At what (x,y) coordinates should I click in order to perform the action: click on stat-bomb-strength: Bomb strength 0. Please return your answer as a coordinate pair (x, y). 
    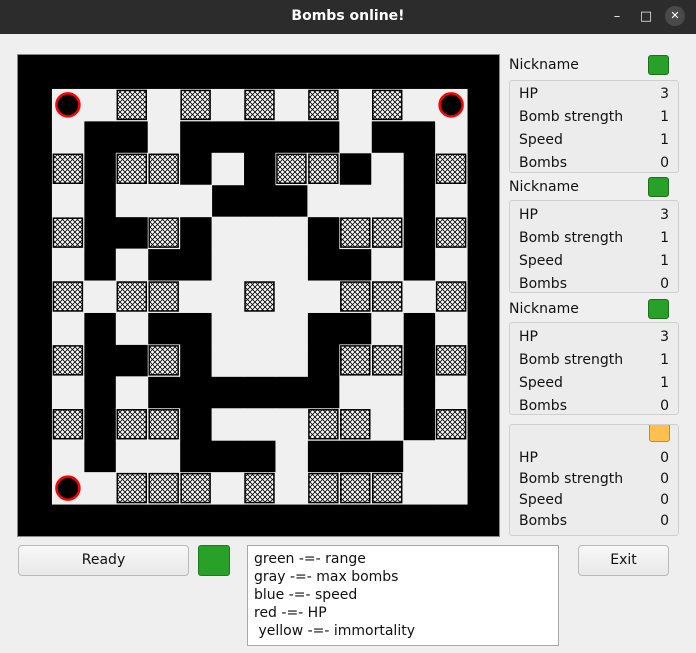
    Looking at the image, I should click on (594, 481).